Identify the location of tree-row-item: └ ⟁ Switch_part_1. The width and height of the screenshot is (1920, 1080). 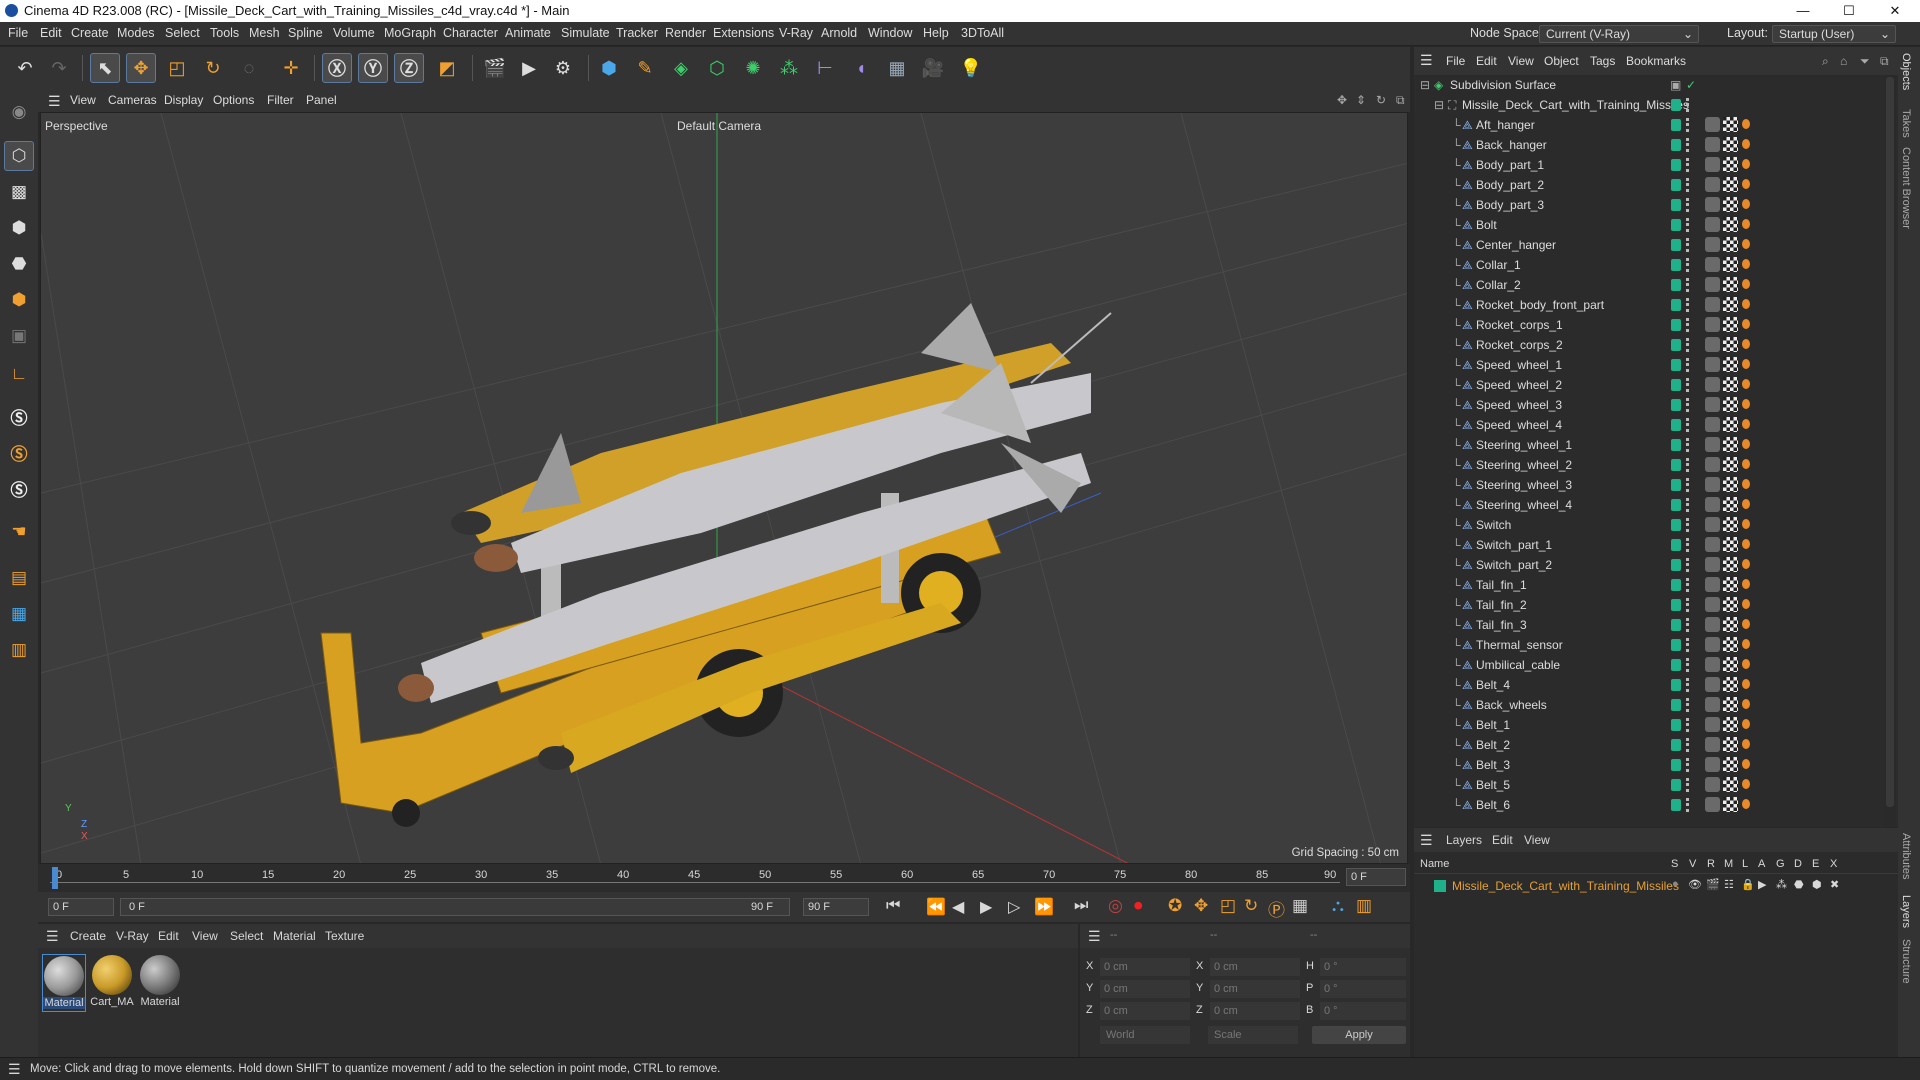
(1648, 545).